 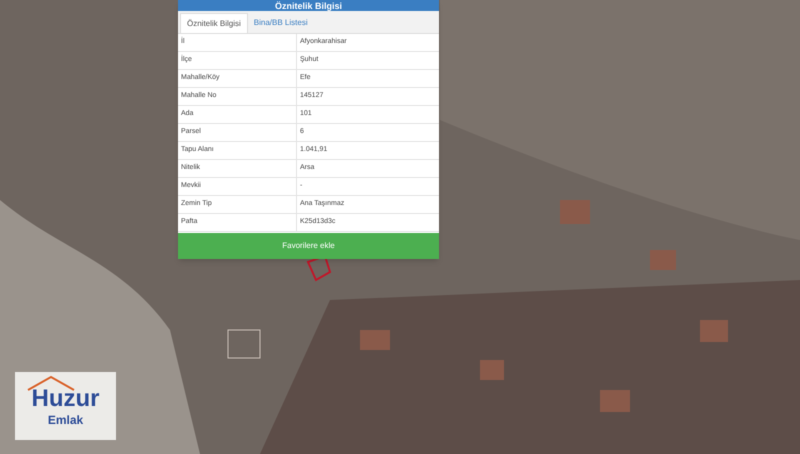 I want to click on panel-title: Öznitelik Bilgisi, so click(x=308, y=5).